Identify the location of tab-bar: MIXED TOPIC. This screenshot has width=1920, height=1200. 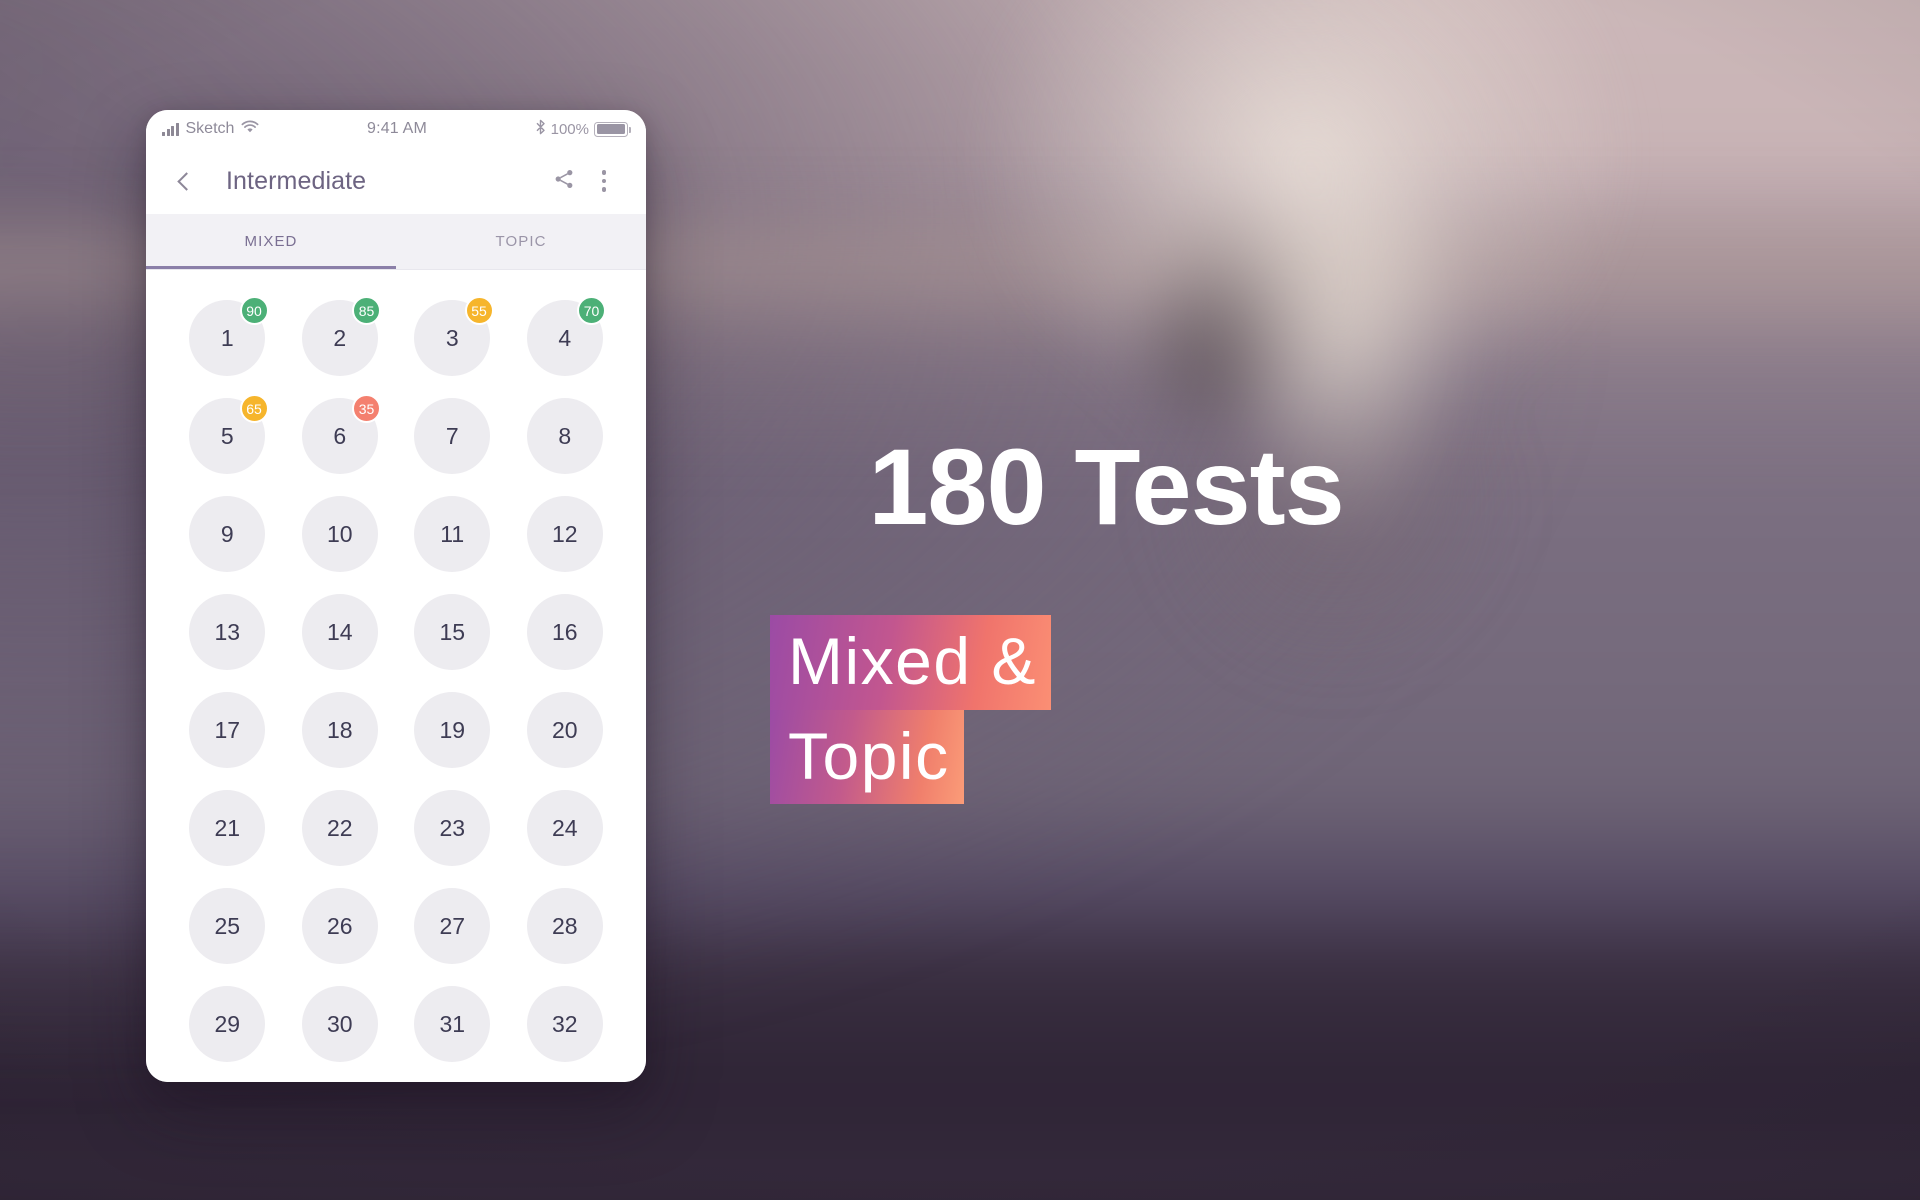
(396, 242).